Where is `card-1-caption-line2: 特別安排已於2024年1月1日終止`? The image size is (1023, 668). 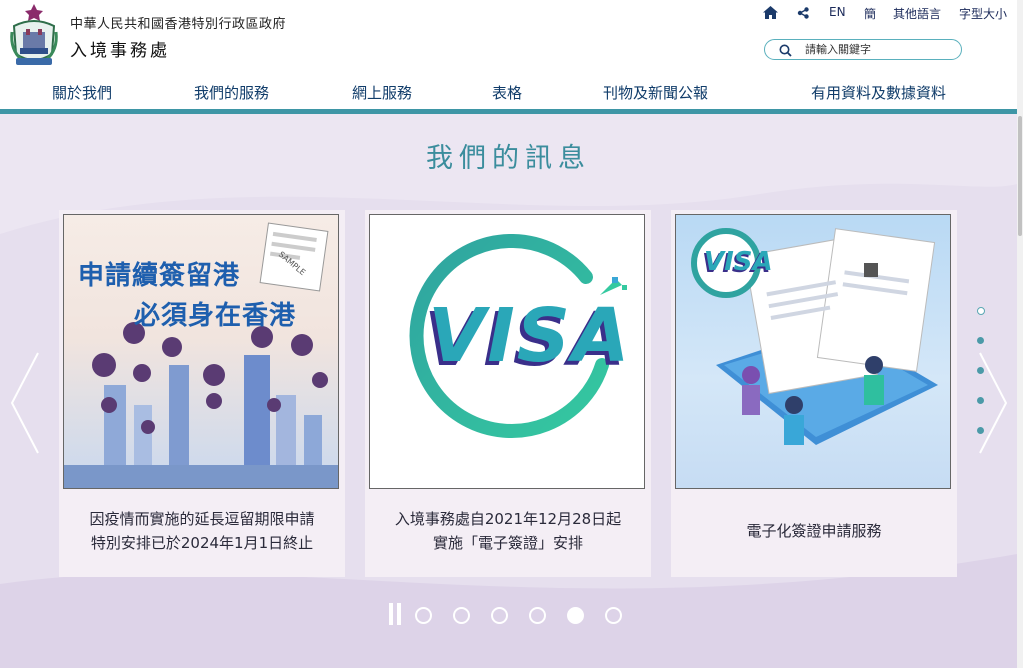 card-1-caption-line2: 特別安排已於2024年1月1日終止 is located at coordinates (202, 543).